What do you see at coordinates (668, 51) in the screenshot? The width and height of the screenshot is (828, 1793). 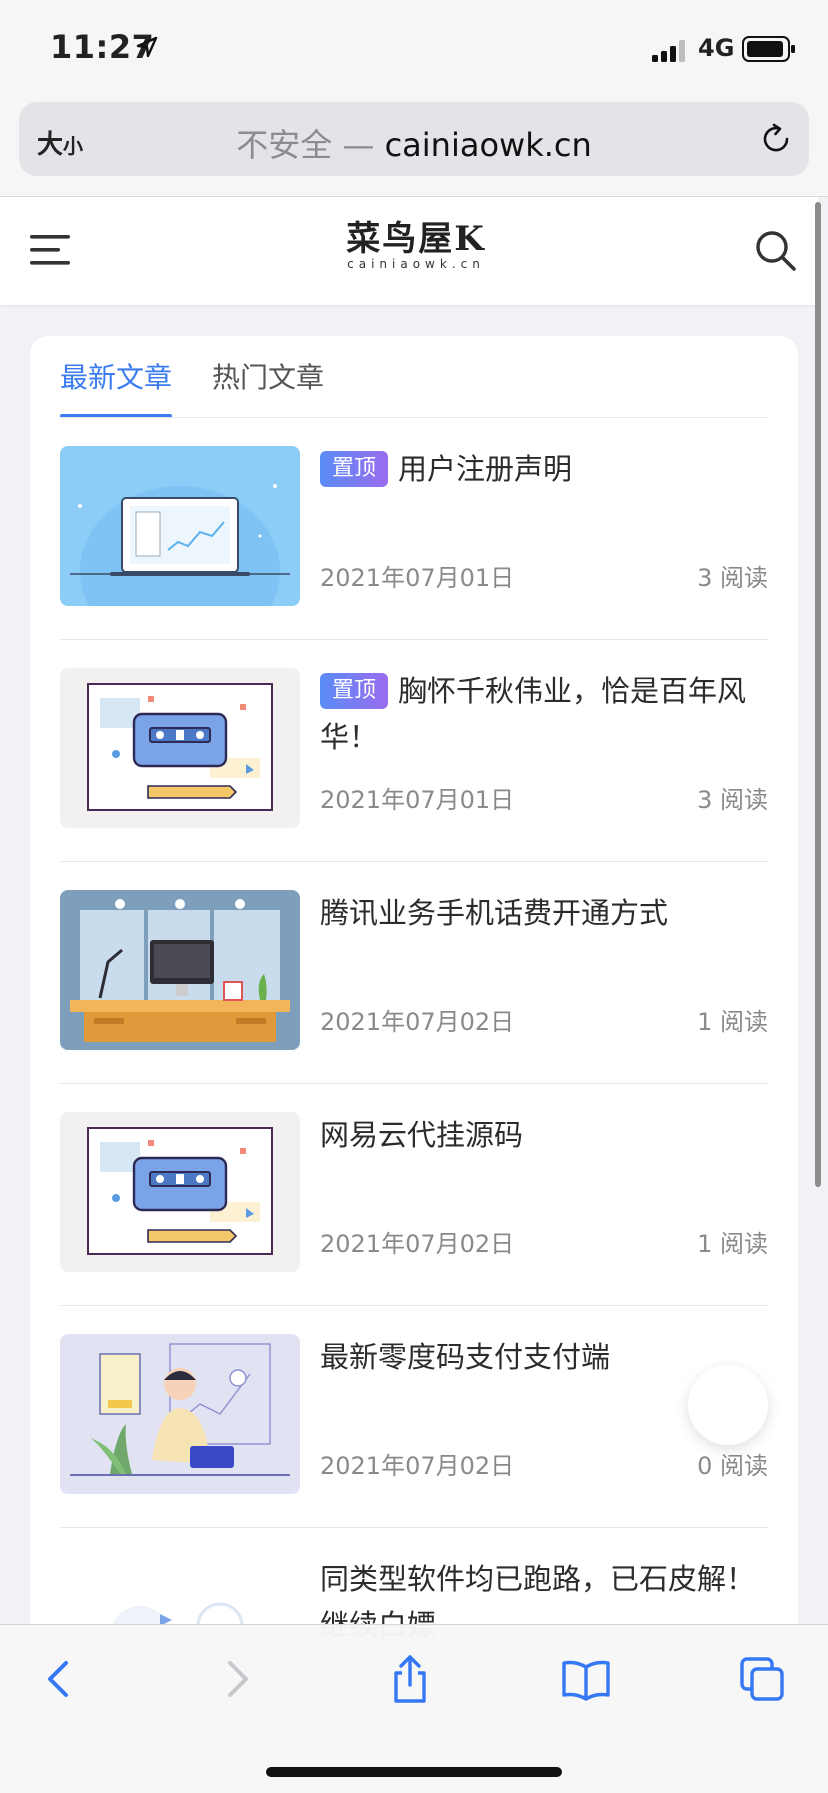 I see `signal-icon` at bounding box center [668, 51].